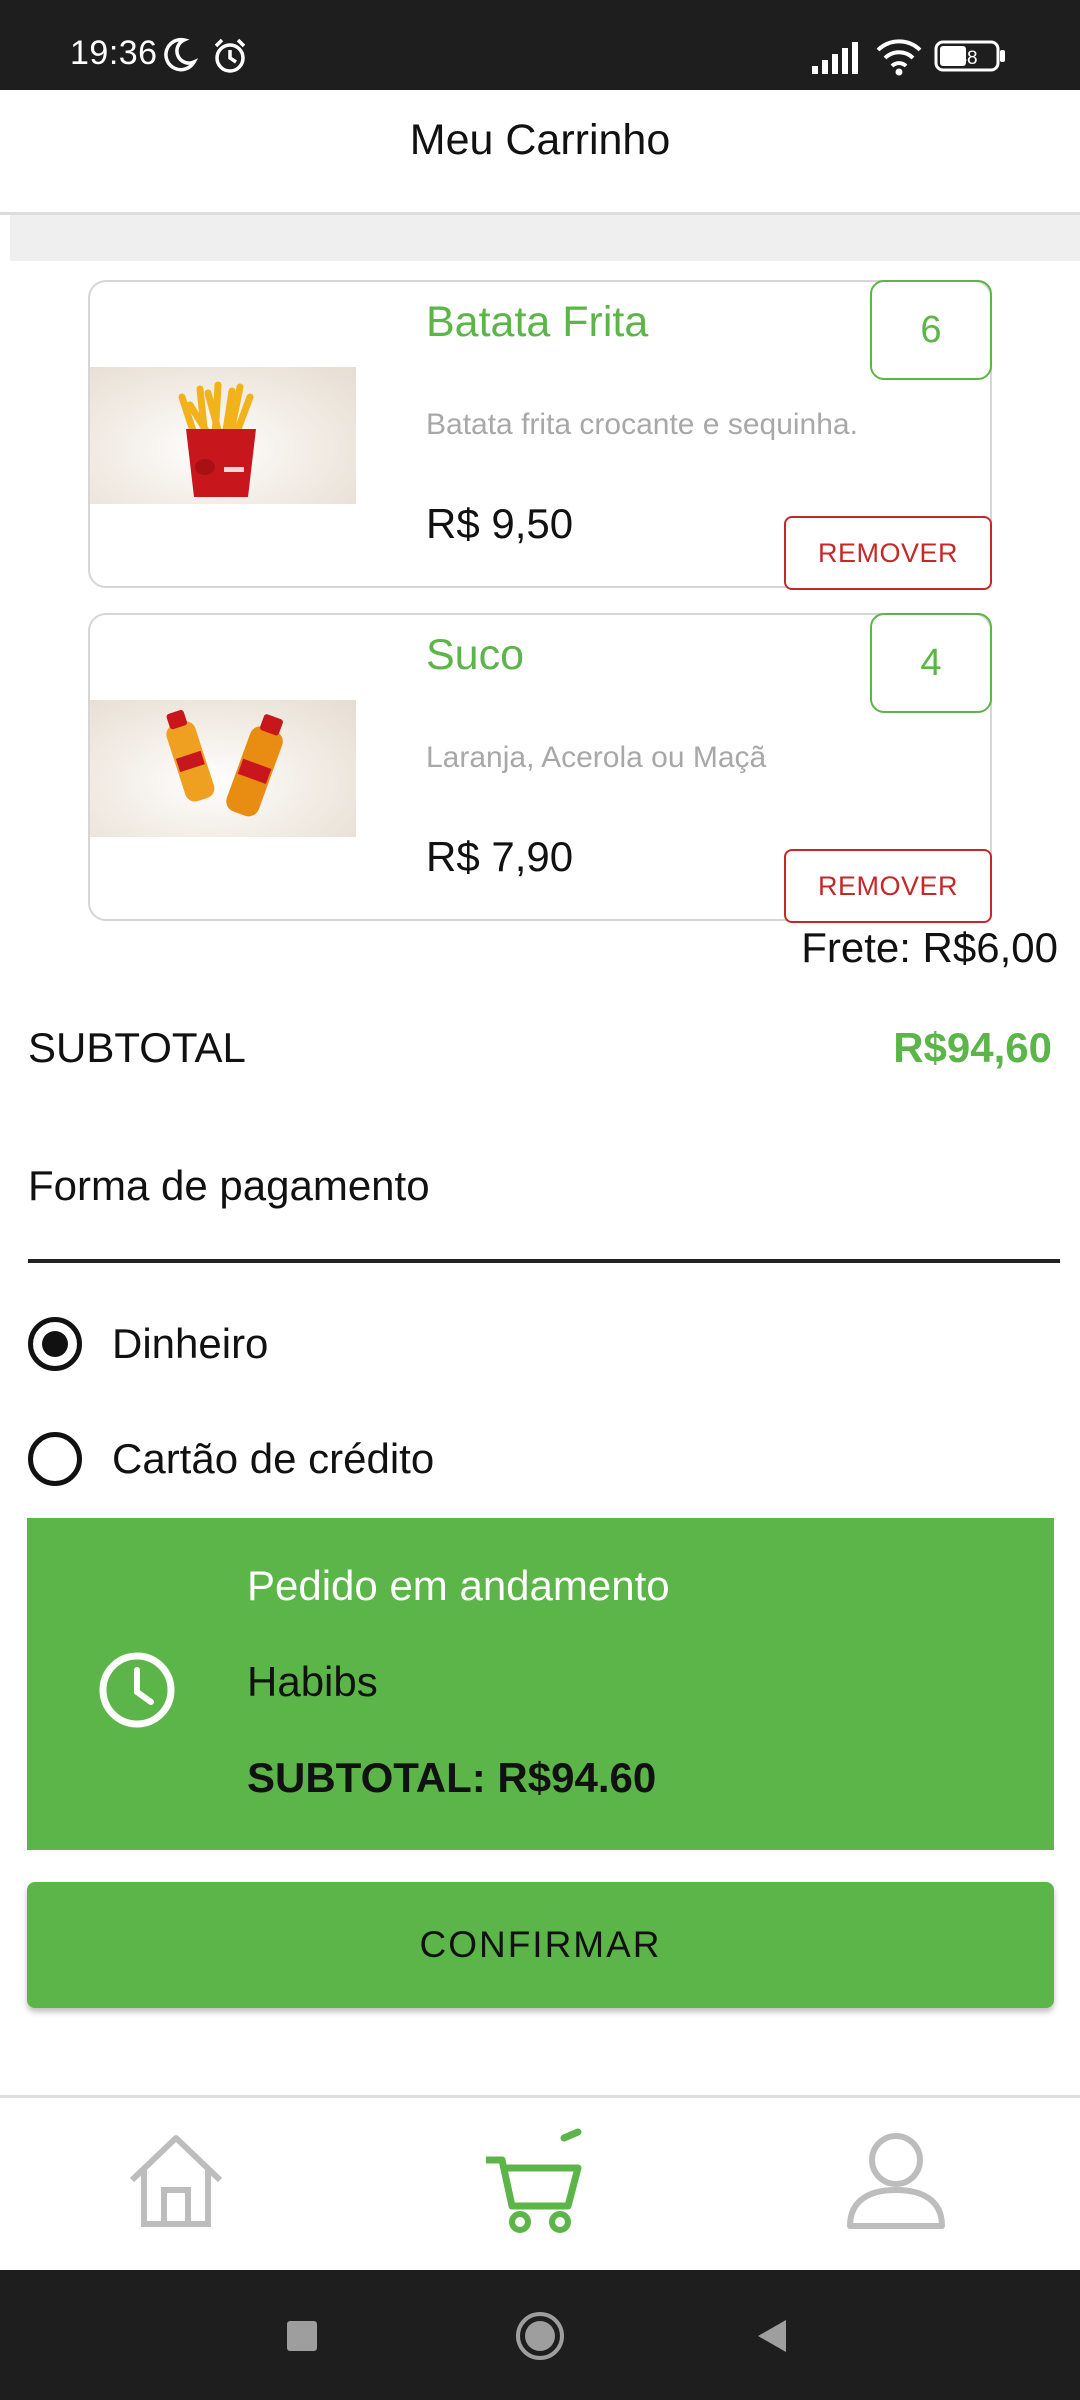 Image resolution: width=1080 pixels, height=2400 pixels. What do you see at coordinates (642, 424) in the screenshot?
I see `item-description: Batata frita crocante e sequinha.` at bounding box center [642, 424].